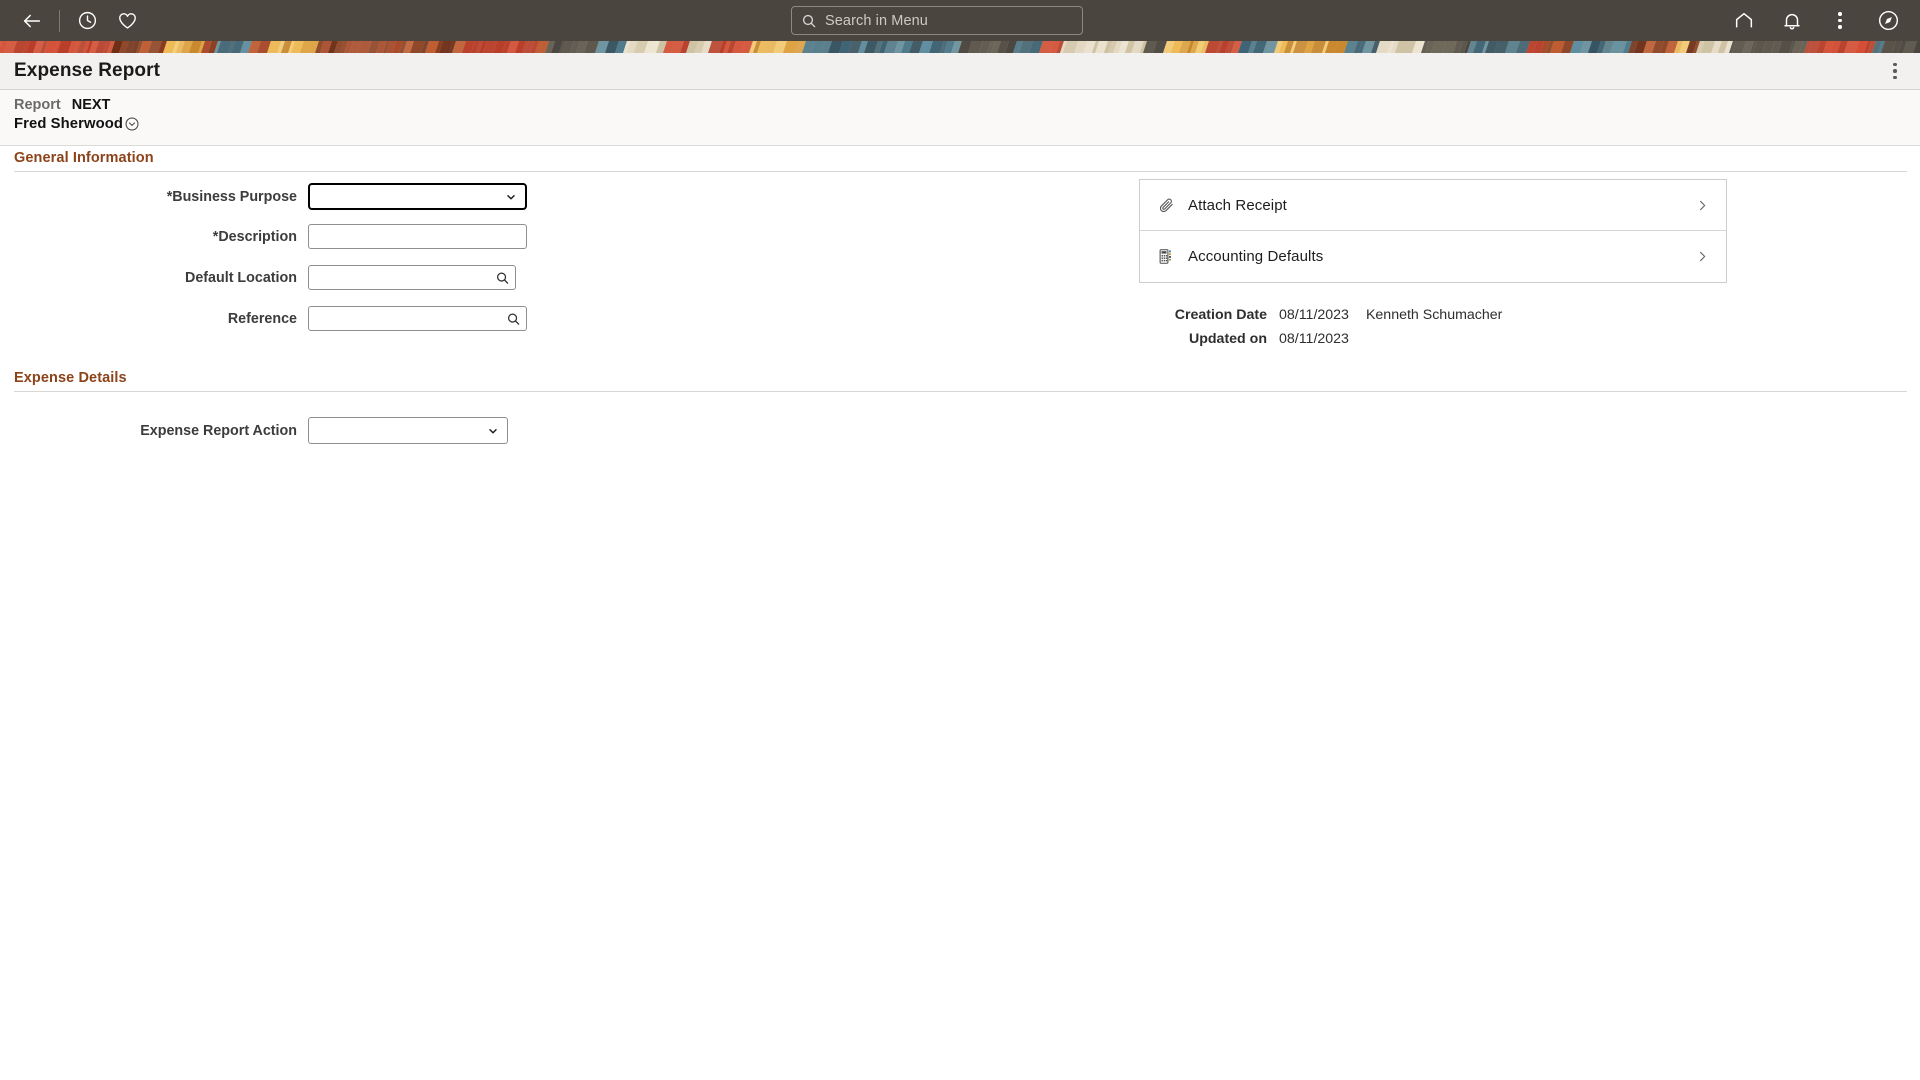 The height and width of the screenshot is (1080, 1920). What do you see at coordinates (1170, 205) in the screenshot?
I see `paperclip-icon` at bounding box center [1170, 205].